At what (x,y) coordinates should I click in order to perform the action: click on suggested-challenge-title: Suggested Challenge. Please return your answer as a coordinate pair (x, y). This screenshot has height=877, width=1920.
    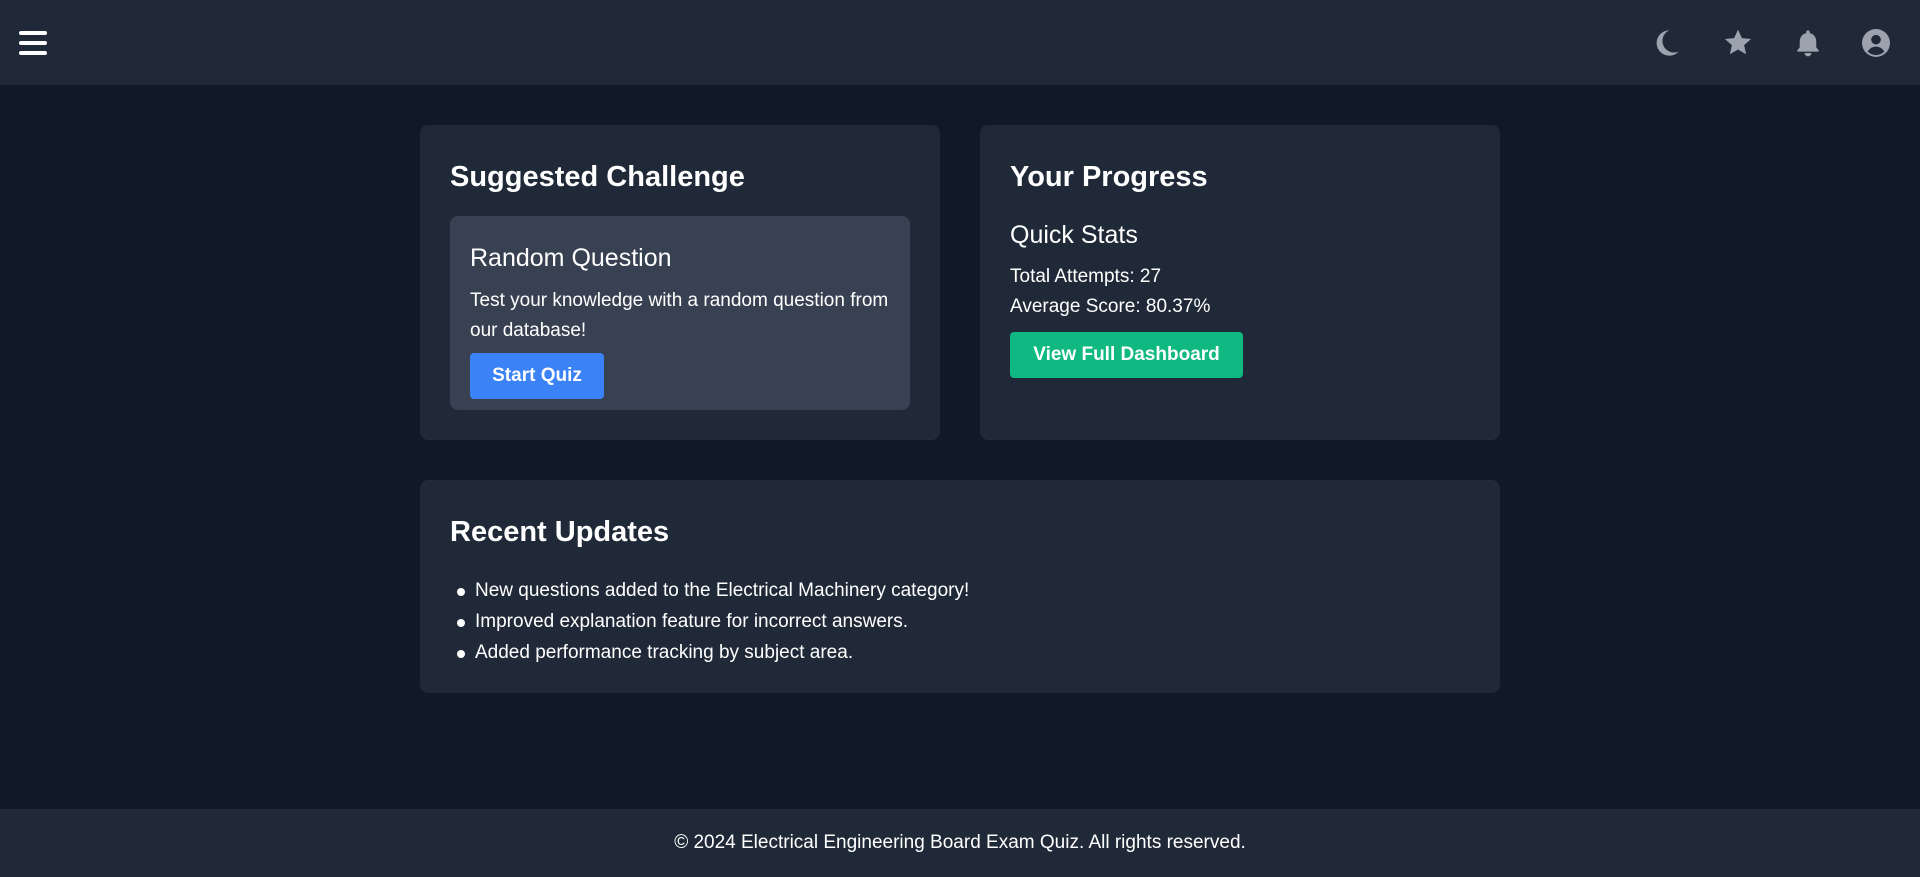
    Looking at the image, I should click on (597, 177).